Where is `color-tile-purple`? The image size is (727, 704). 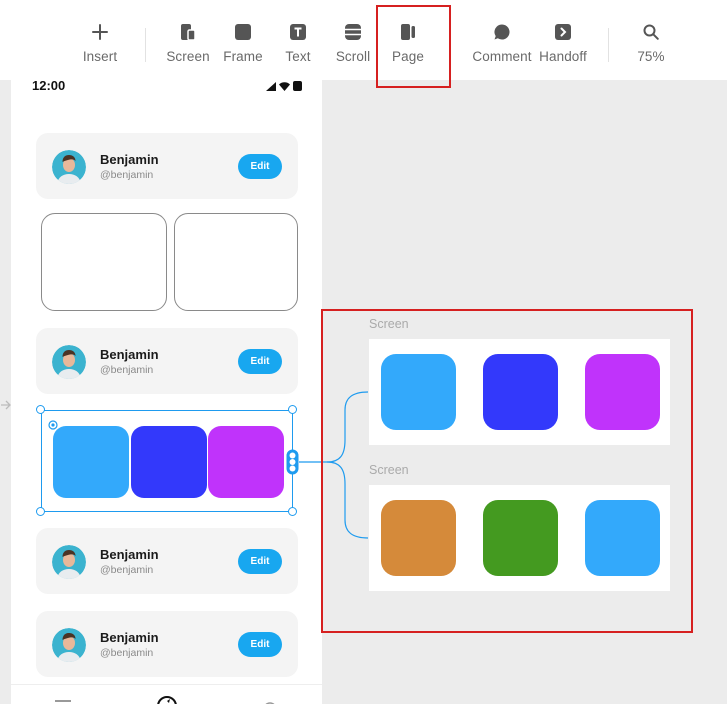
color-tile-purple is located at coordinates (622, 392).